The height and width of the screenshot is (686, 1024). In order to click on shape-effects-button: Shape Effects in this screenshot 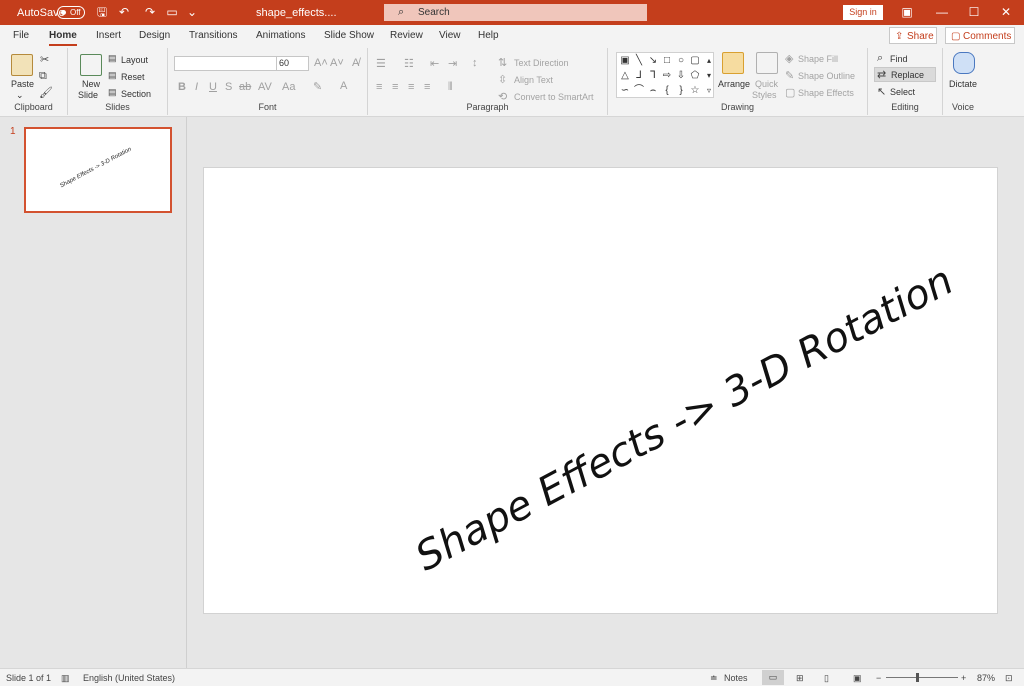, I will do `click(826, 93)`.